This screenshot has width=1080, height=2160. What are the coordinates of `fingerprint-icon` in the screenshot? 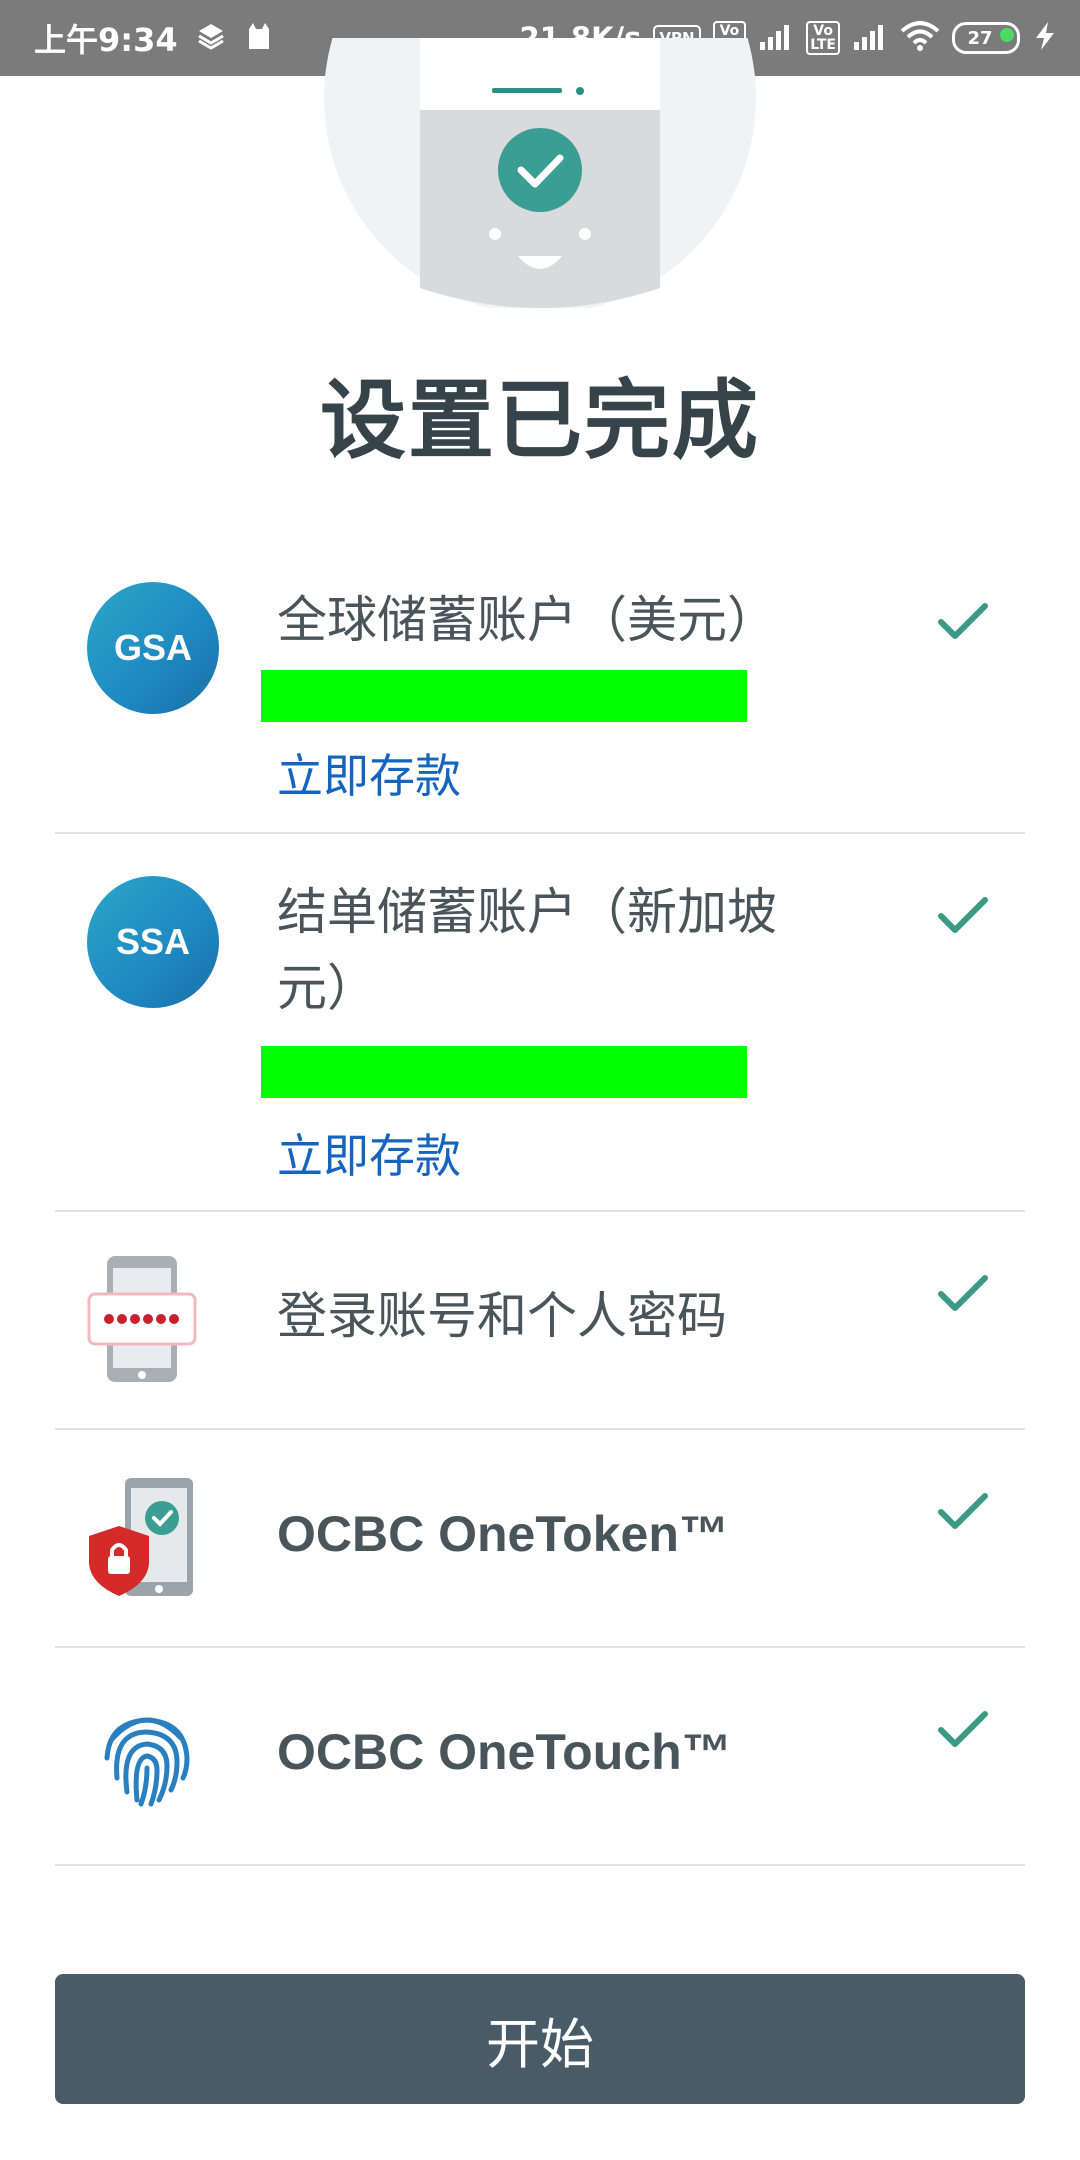 It's located at (147, 1760).